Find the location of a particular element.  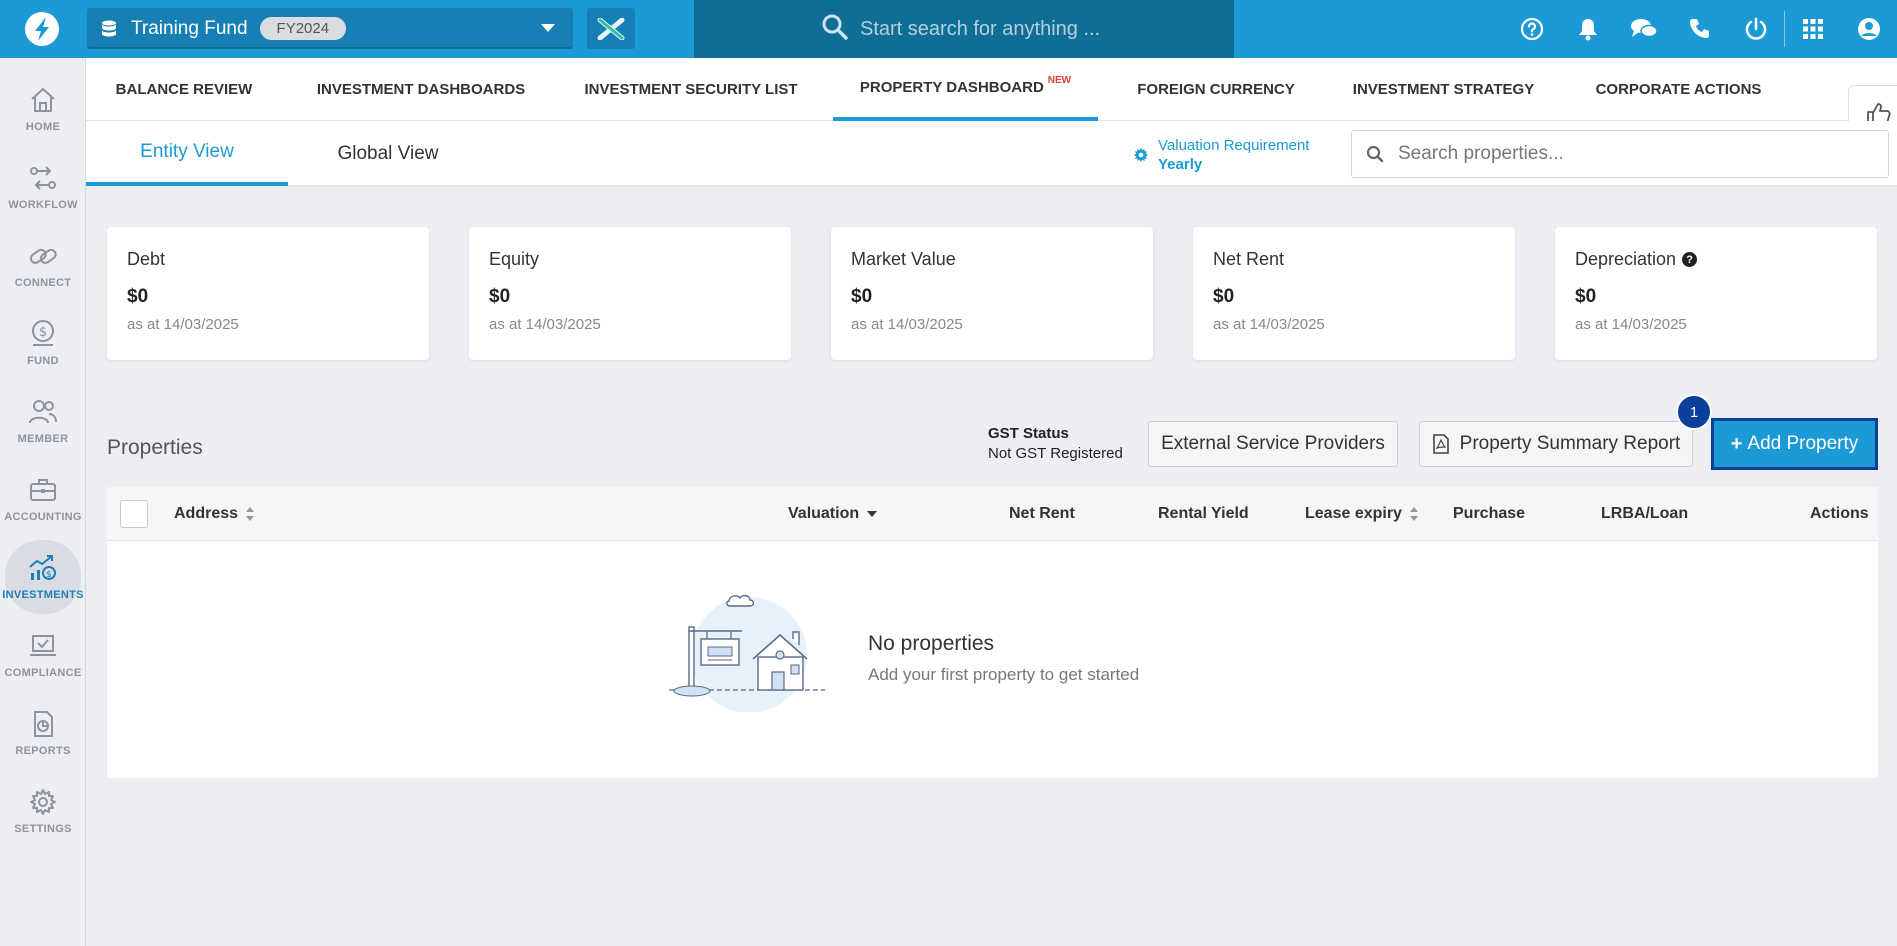

tab-label: INVESTMENT SECURITY LIST is located at coordinates (691, 89).